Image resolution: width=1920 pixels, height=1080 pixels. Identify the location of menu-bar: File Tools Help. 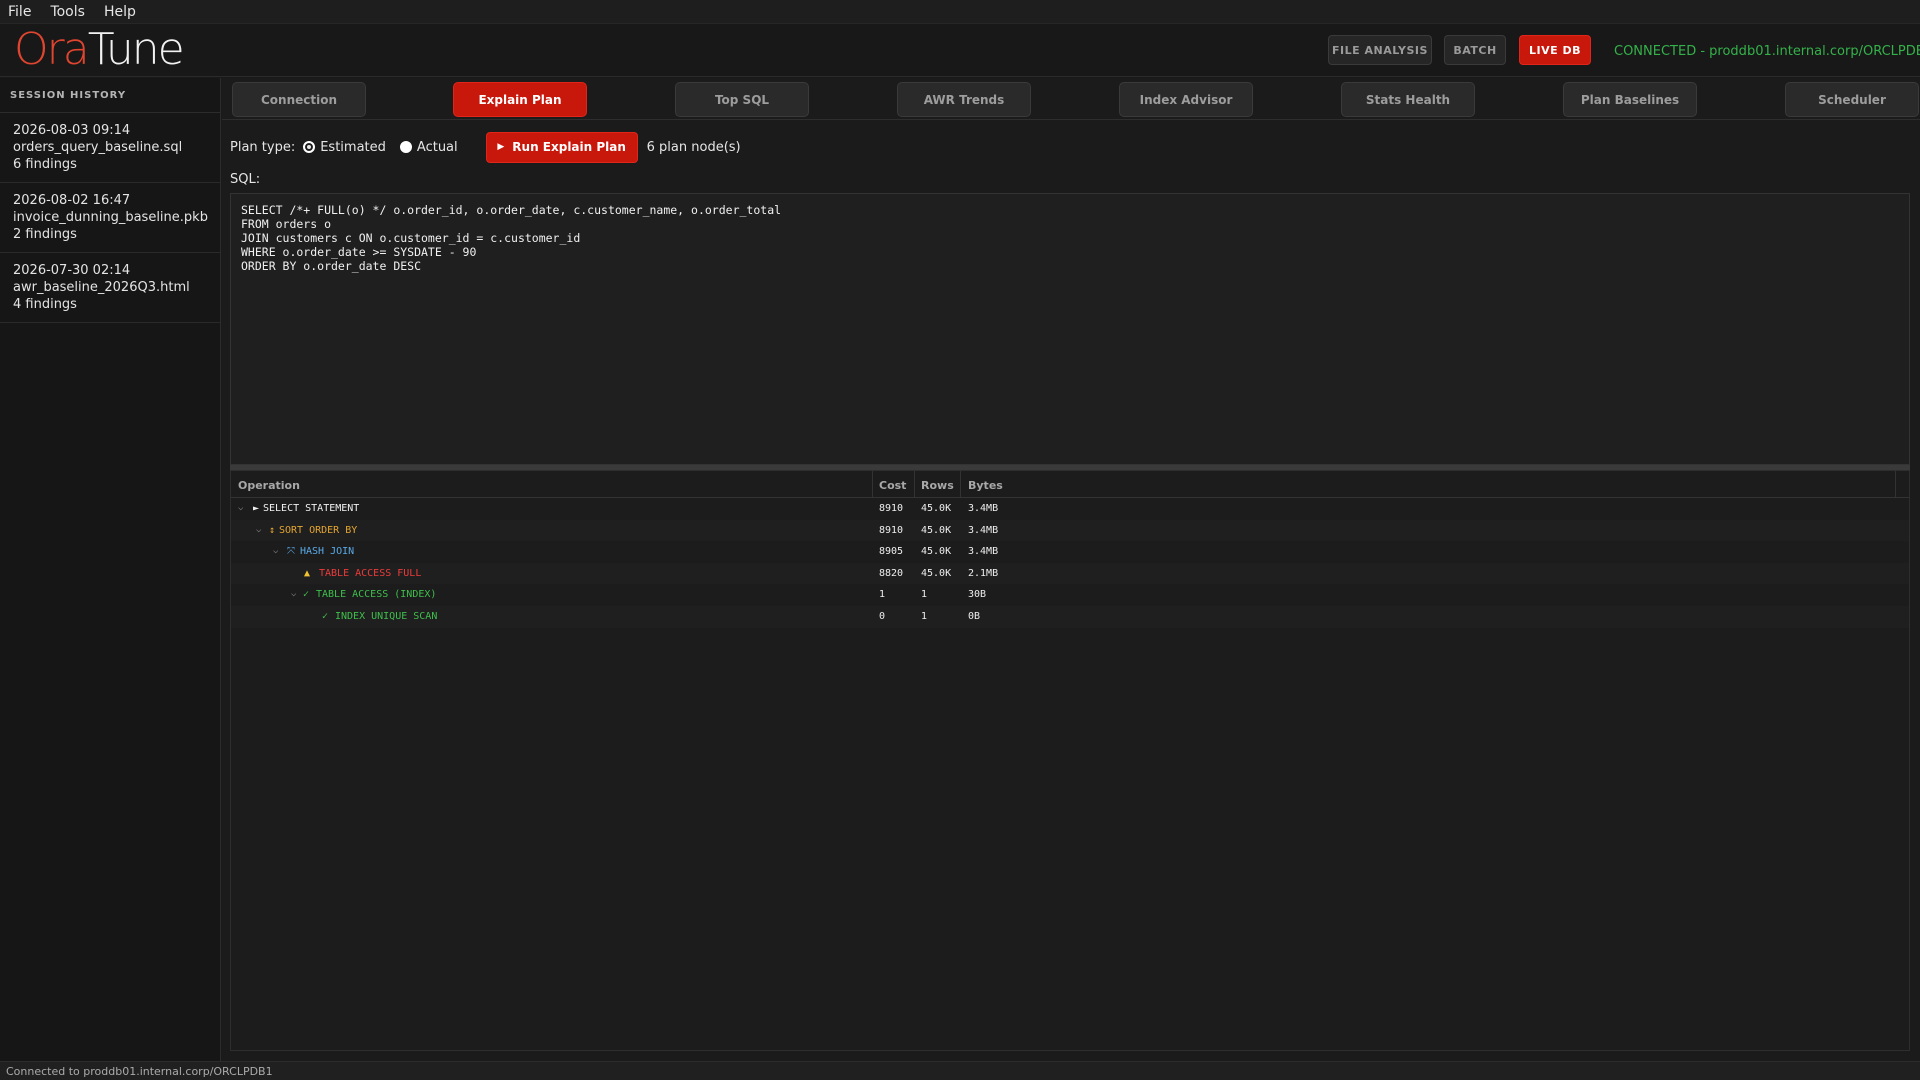
(960, 12).